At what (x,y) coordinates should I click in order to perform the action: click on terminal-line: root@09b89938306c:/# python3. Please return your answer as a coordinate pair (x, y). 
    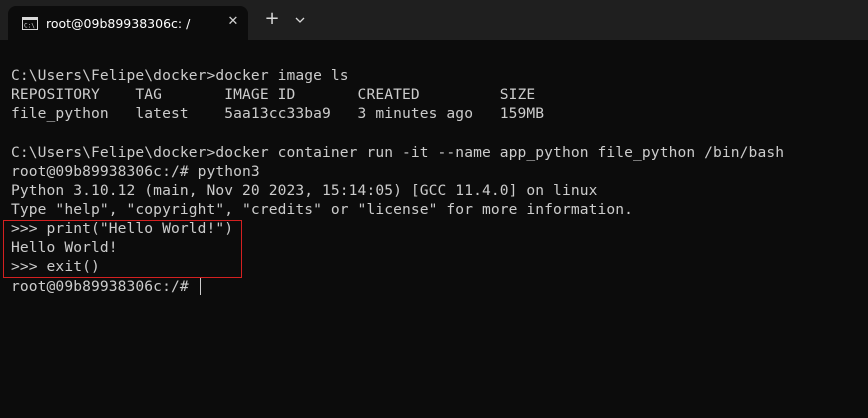
    Looking at the image, I should click on (135, 171).